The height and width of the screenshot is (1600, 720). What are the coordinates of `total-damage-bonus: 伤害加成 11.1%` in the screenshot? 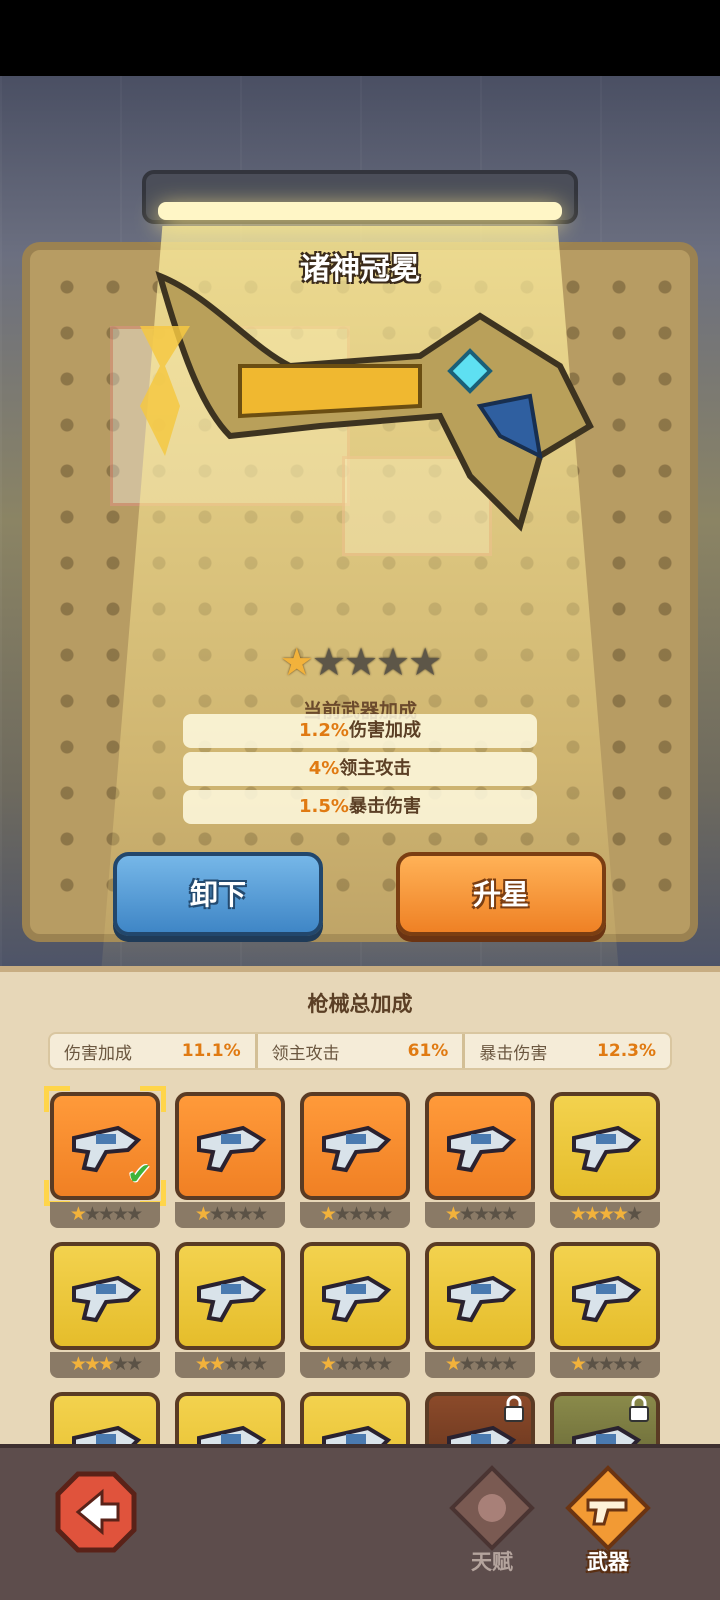 It's located at (152, 1052).